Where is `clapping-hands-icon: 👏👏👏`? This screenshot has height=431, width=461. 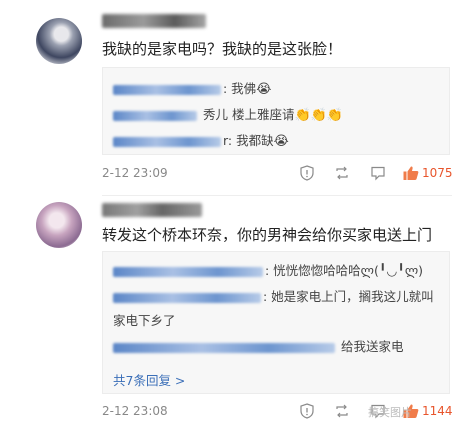 clapping-hands-icon: 👏👏👏 is located at coordinates (319, 115).